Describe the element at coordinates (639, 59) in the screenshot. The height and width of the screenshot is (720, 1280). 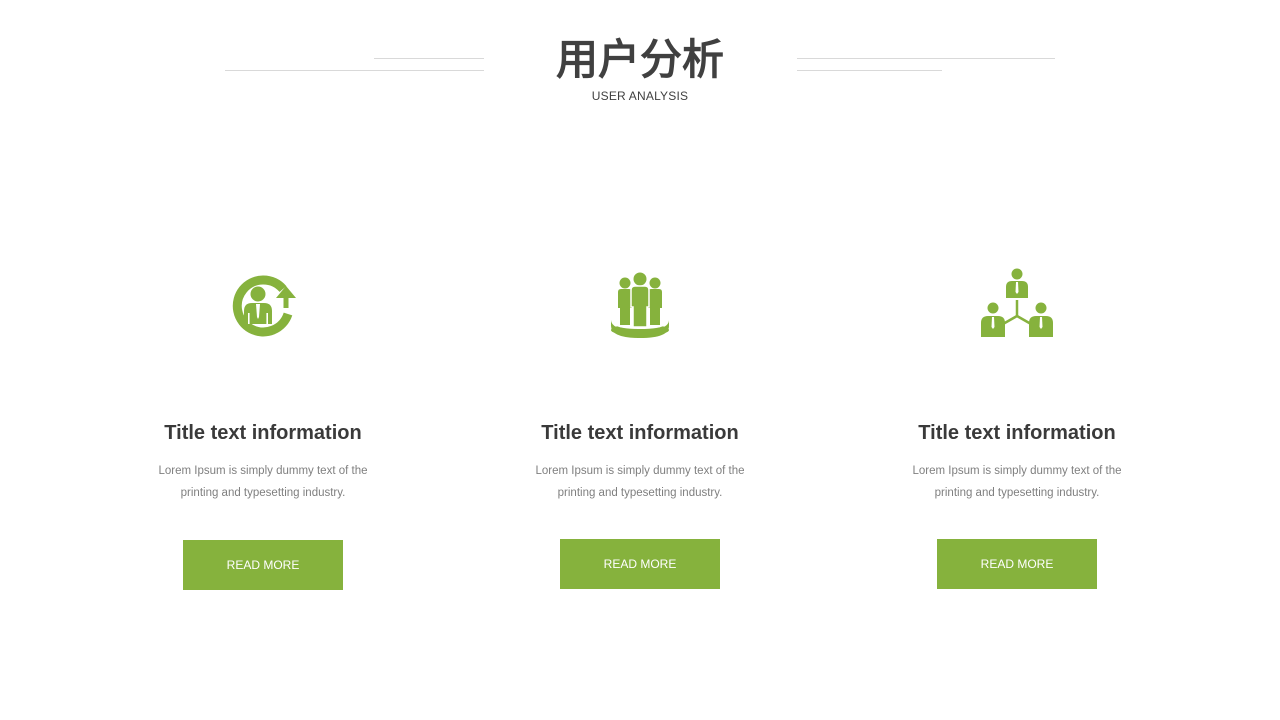
I see `page-title: 用户分析` at that location.